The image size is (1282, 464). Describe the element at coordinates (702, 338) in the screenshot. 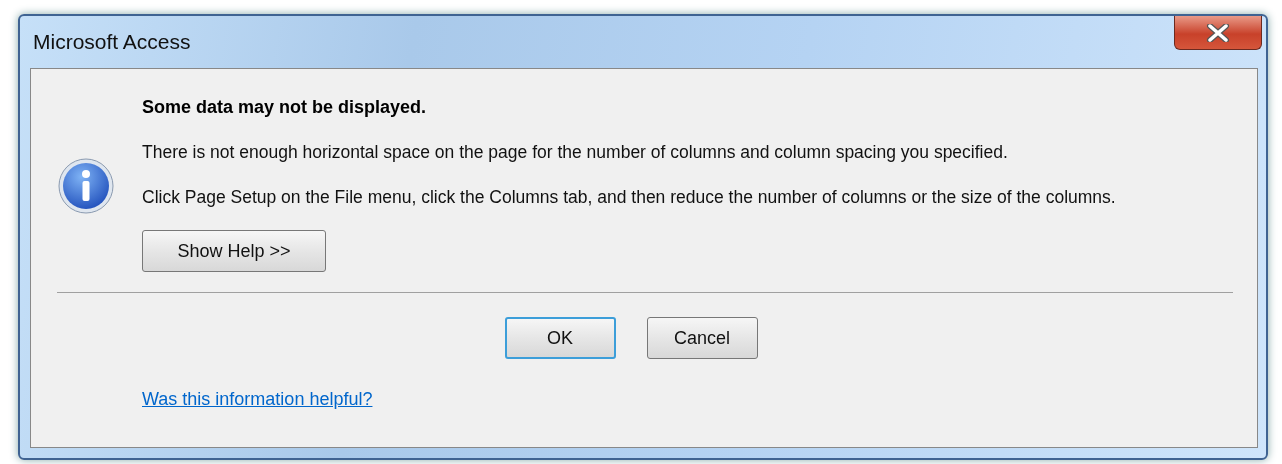

I see `dialog-button: Cancel` at that location.